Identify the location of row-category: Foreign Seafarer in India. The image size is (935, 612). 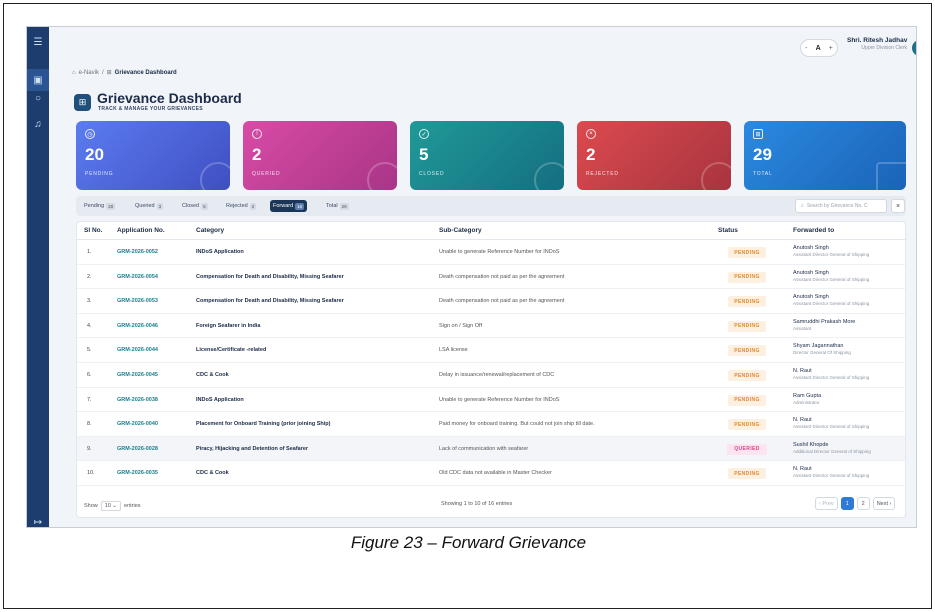
(228, 325).